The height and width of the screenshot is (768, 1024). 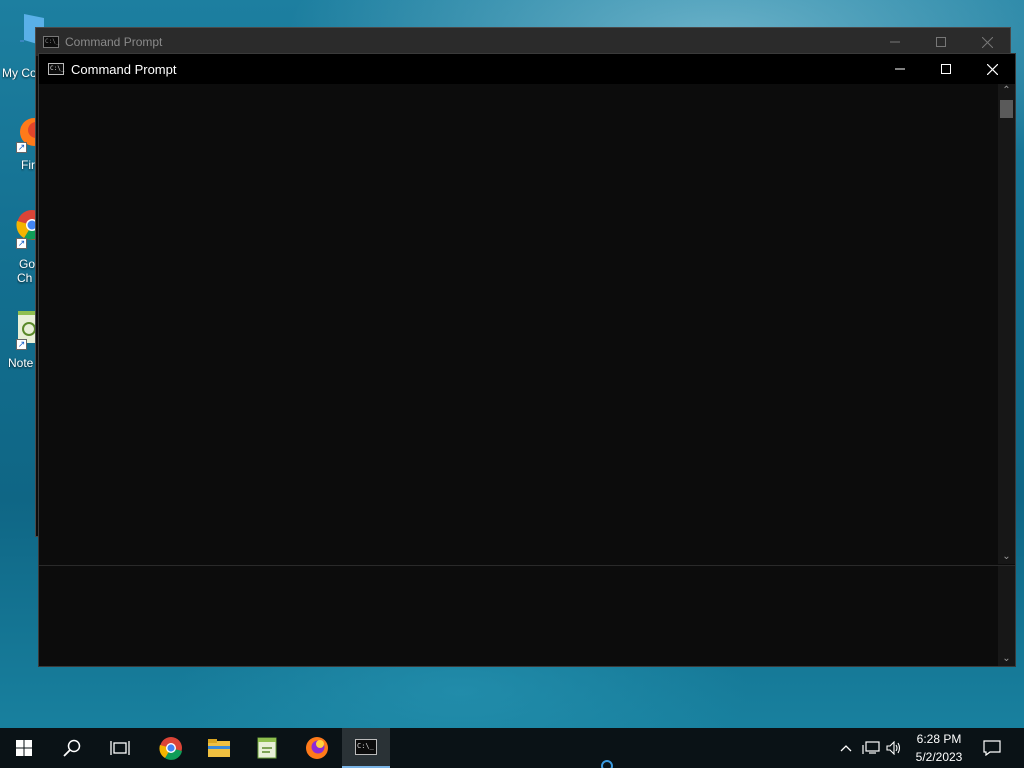 What do you see at coordinates (1006, 109) in the screenshot?
I see `scrollbar-thumb` at bounding box center [1006, 109].